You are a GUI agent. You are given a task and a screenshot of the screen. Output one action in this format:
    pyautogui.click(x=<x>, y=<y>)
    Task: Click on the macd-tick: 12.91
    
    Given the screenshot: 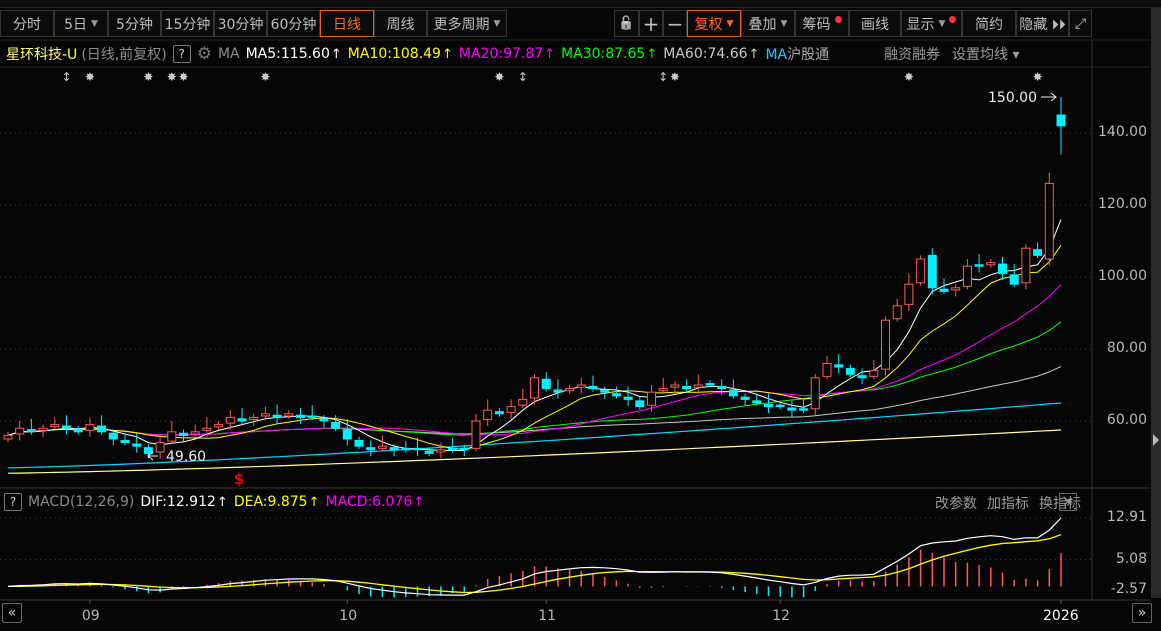 What is the action you would take?
    pyautogui.click(x=1126, y=517)
    